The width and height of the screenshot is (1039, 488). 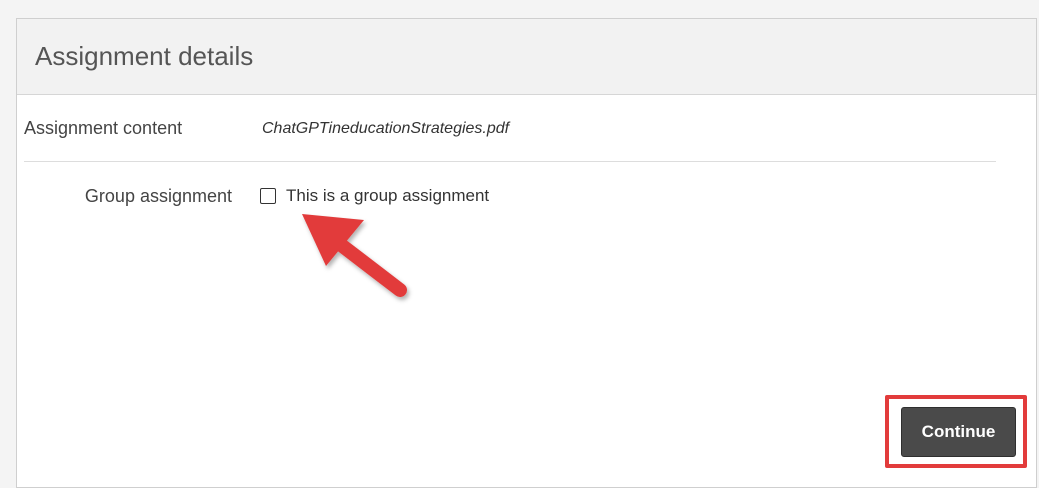 What do you see at coordinates (103, 128) in the screenshot?
I see `assignment-content-label: Assignment content` at bounding box center [103, 128].